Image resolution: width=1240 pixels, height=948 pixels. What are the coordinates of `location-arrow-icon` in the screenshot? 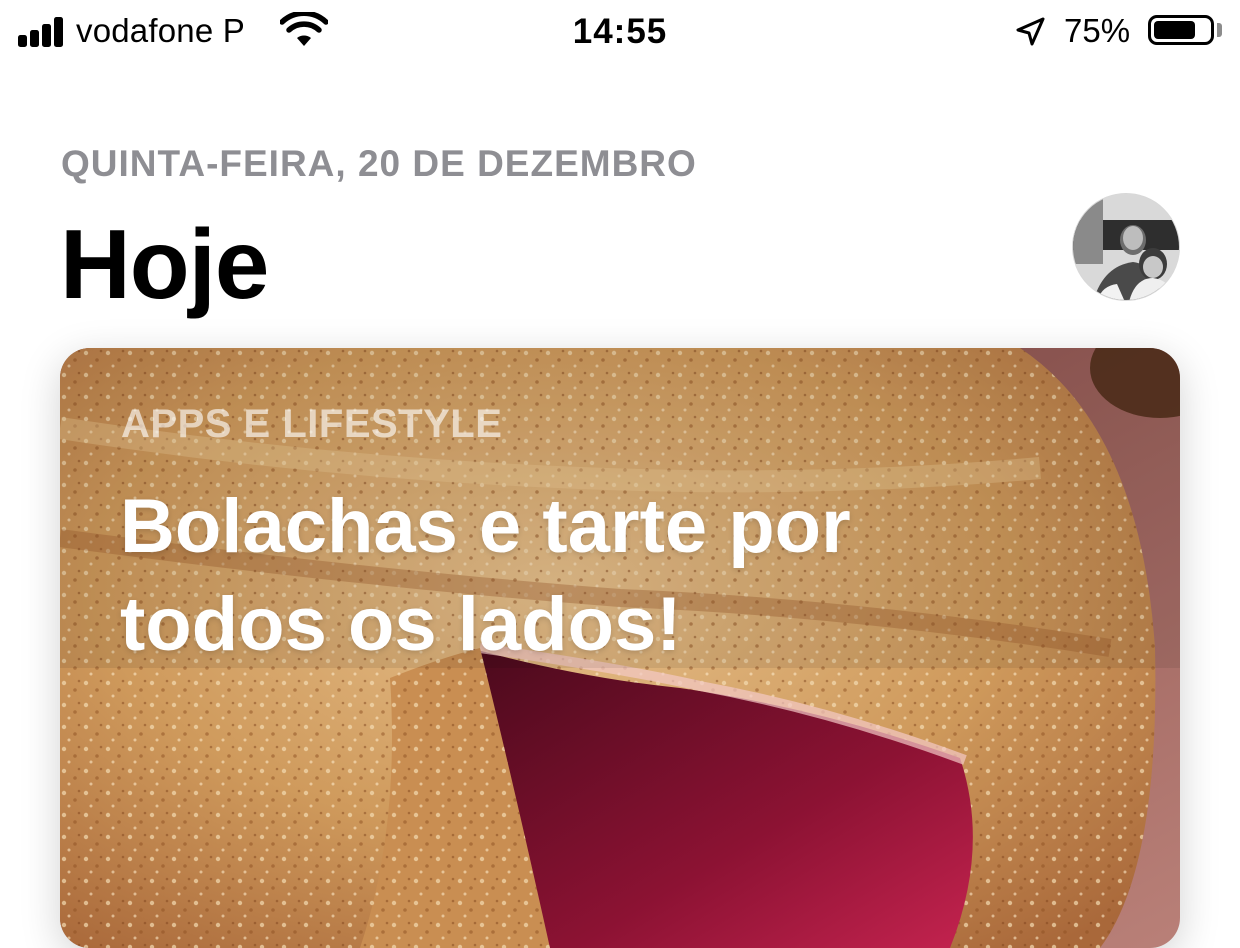 It's located at (1030, 31).